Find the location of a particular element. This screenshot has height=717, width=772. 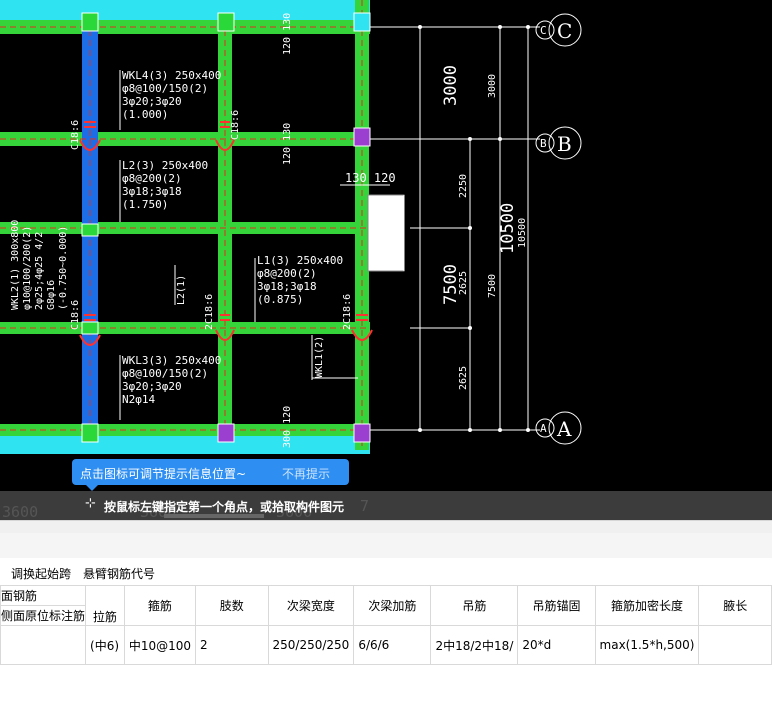

dim-3000-large: 3000 is located at coordinates (451, 85).